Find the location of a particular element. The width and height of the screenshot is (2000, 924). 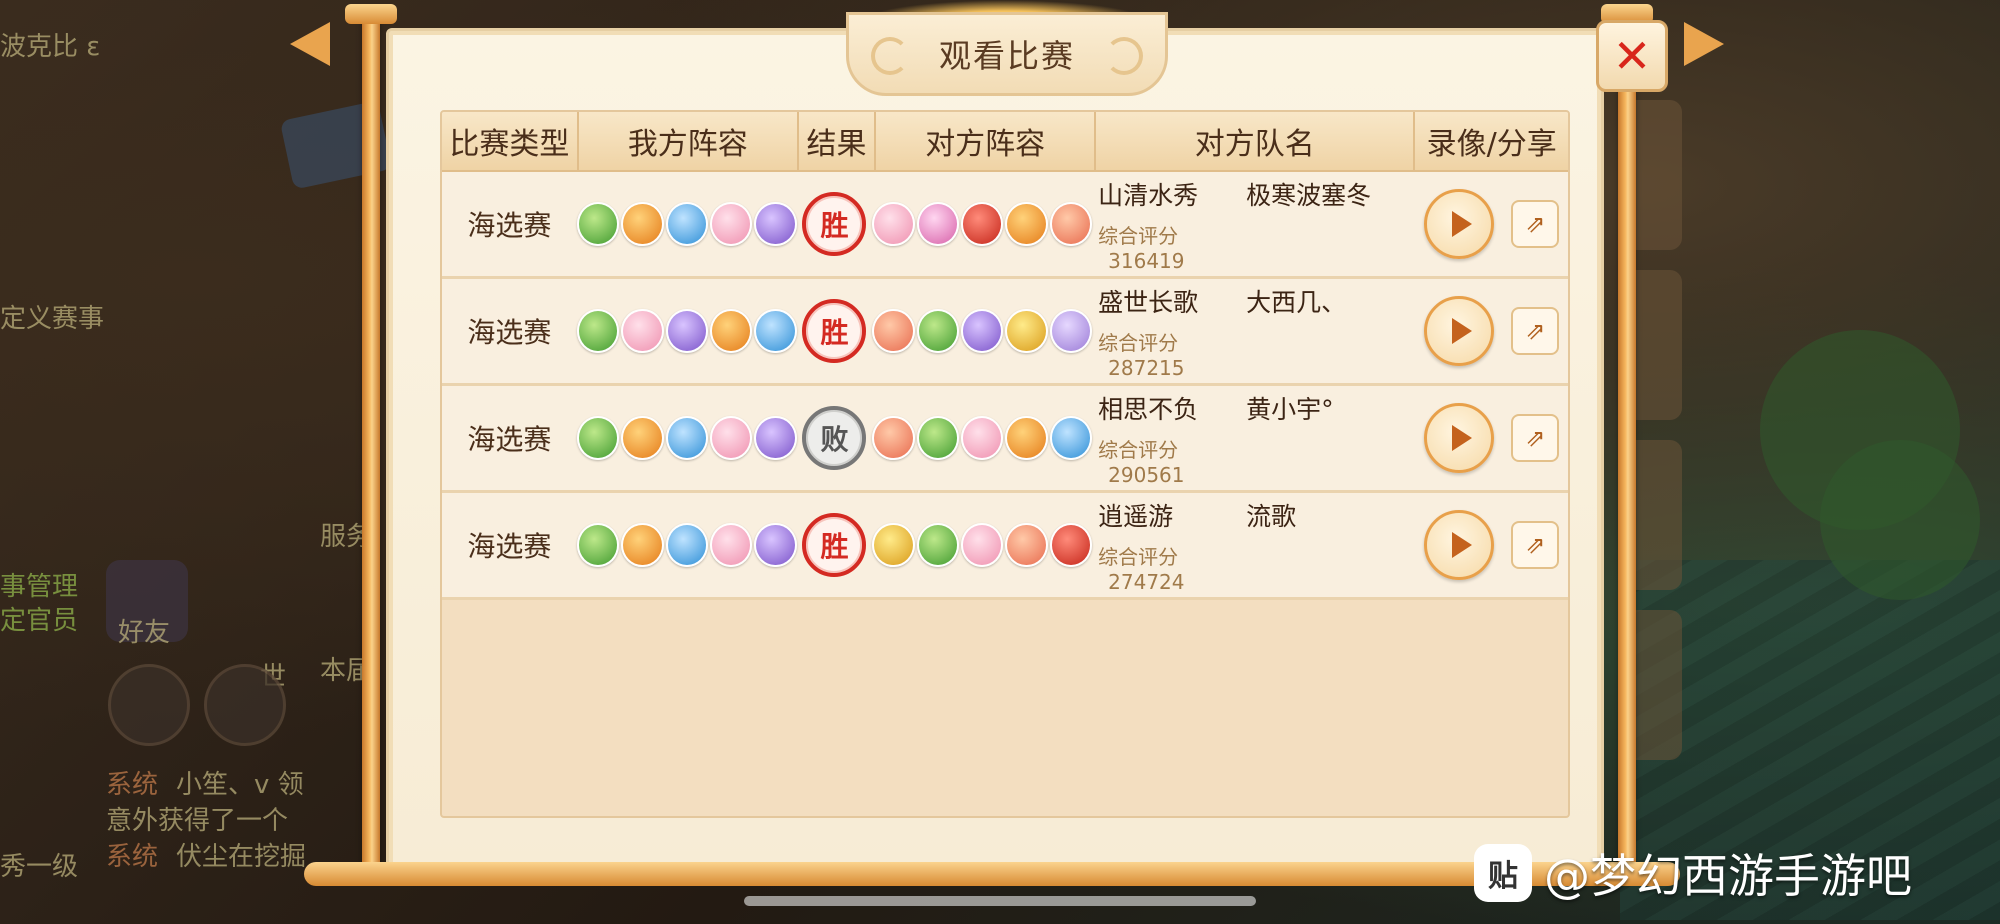

opponent-score: 综合评分 316419 is located at coordinates (1141, 246).